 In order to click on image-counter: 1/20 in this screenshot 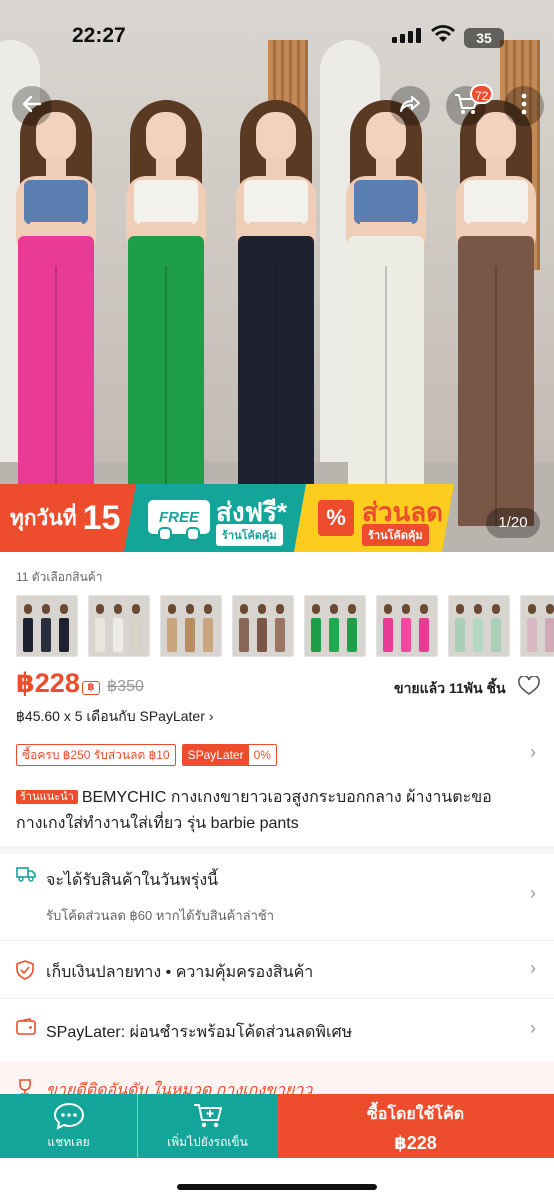, I will do `click(513, 523)`.